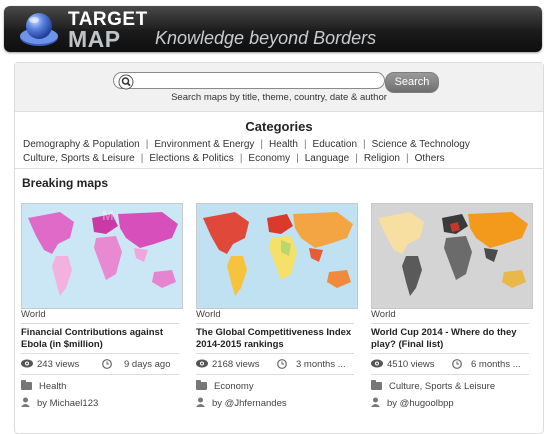 The height and width of the screenshot is (434, 546). I want to click on logo-wordmark: TARGET MAP, so click(108, 30).